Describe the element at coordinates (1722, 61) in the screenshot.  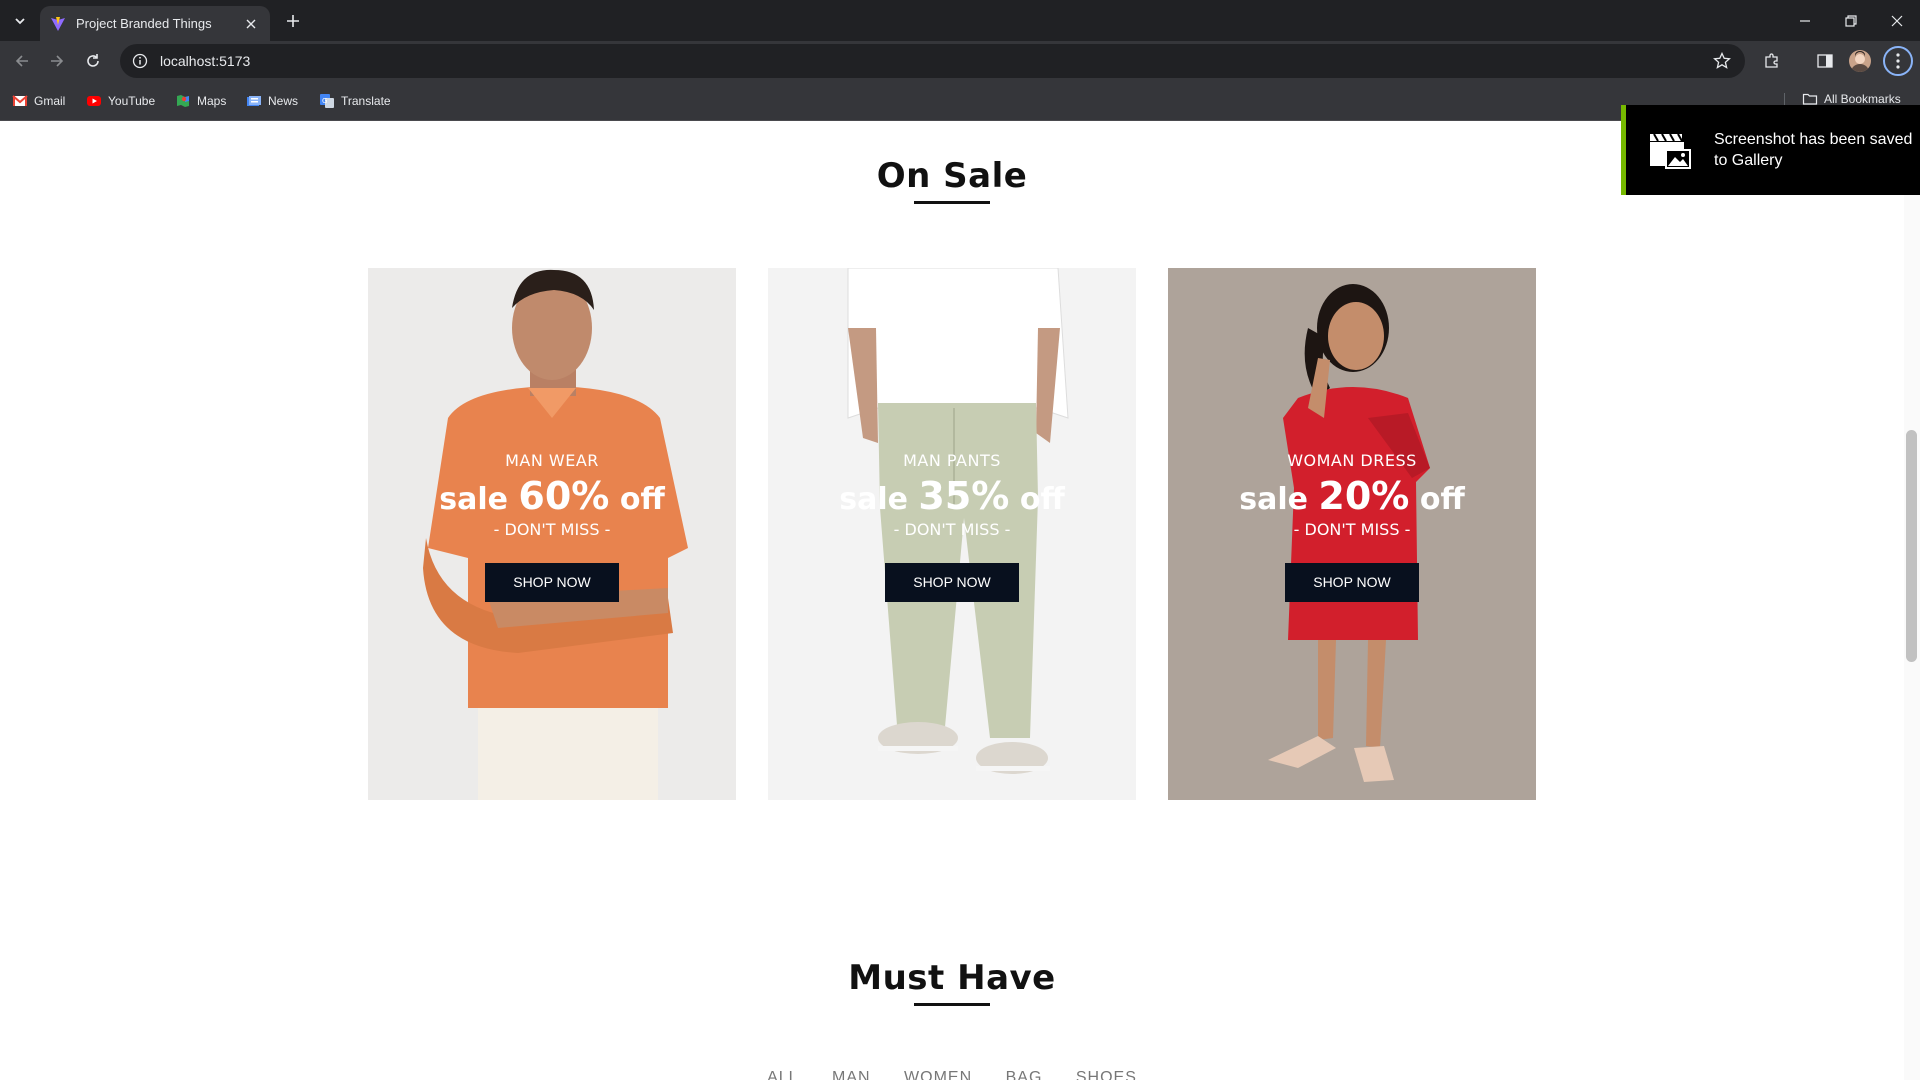
I see `bookmark-star-icon` at that location.